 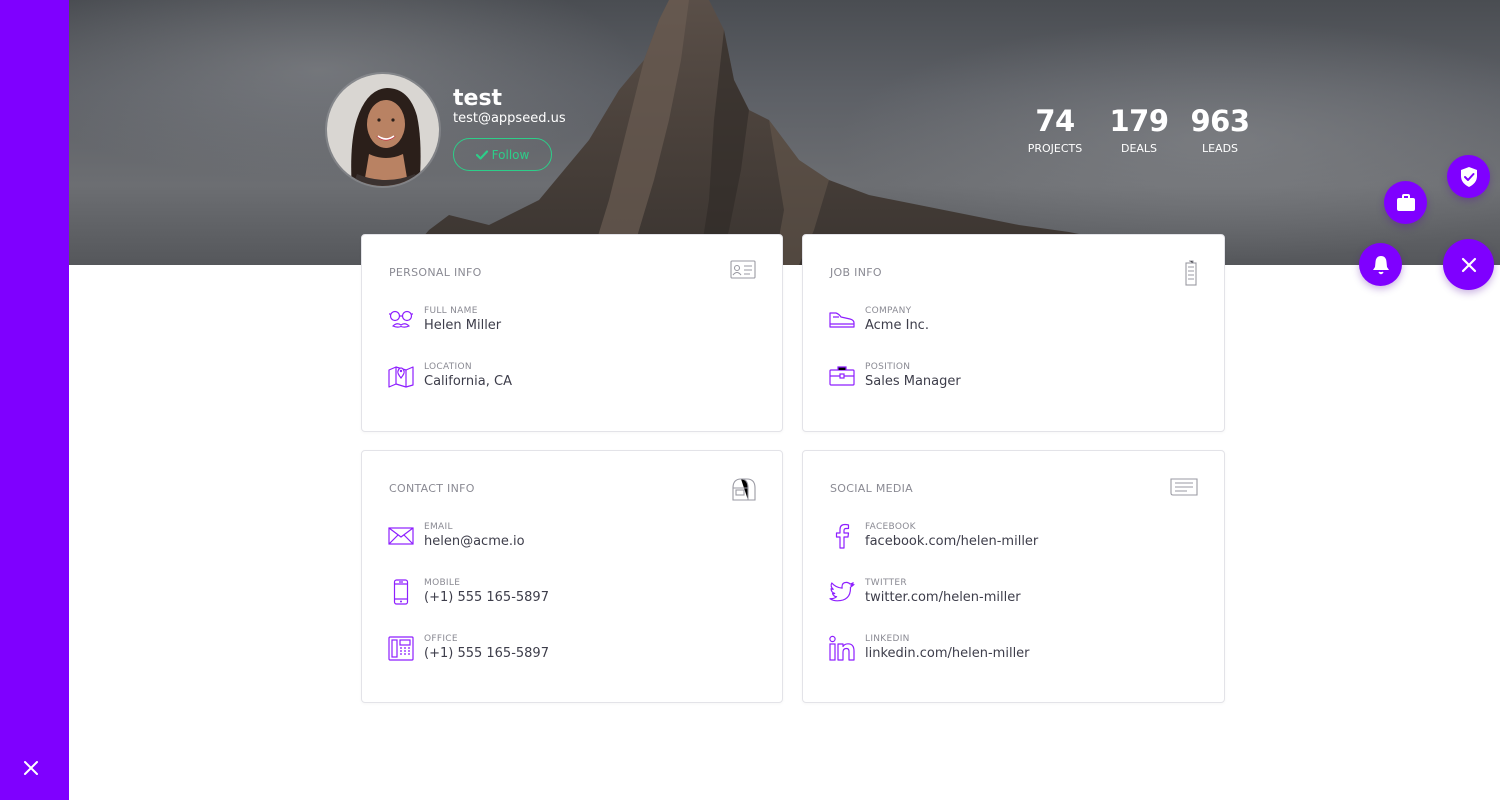 I want to click on stat-value: 963, so click(x=1220, y=121).